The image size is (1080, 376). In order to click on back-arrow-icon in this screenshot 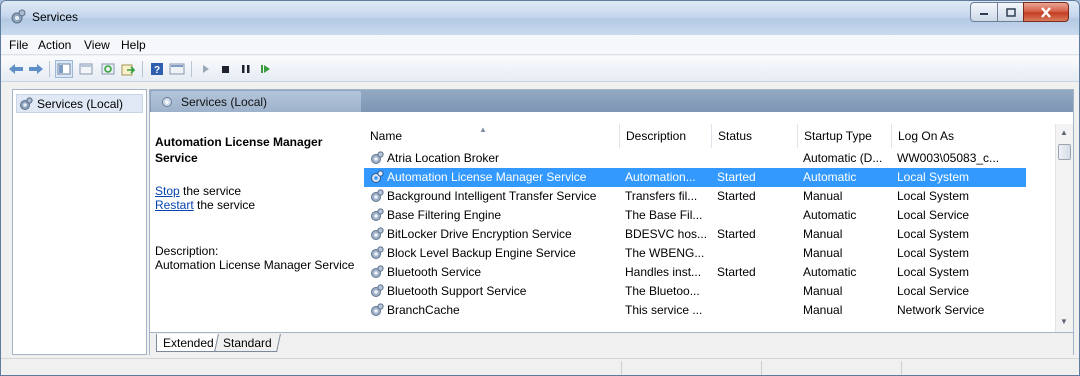, I will do `click(16, 69)`.